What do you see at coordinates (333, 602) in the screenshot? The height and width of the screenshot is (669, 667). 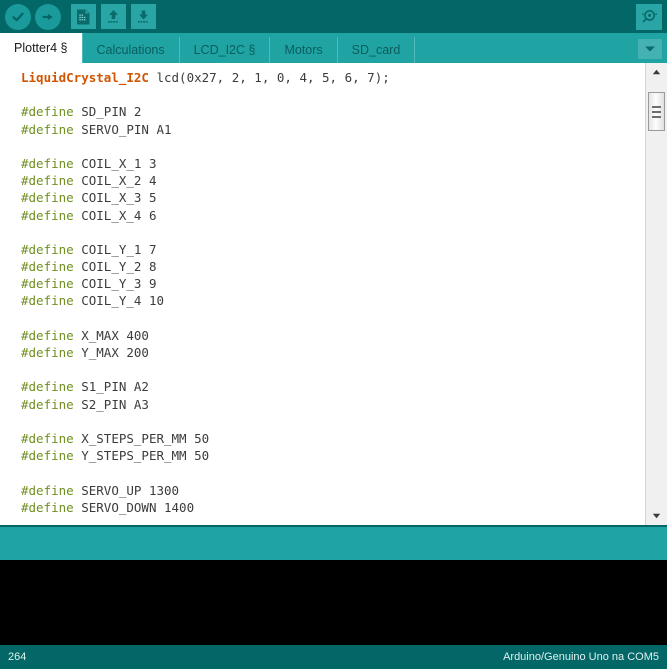 I see `console-output` at bounding box center [333, 602].